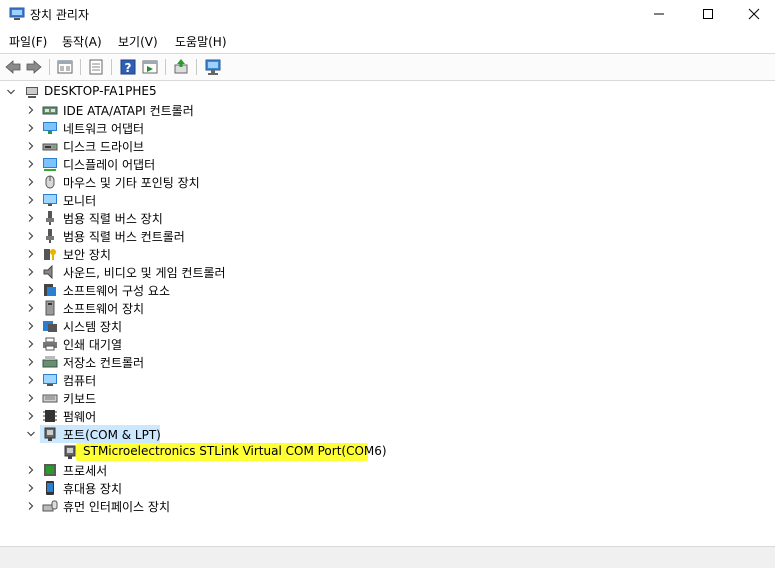 Image resolution: width=775 pixels, height=568 pixels. What do you see at coordinates (50, 488) in the screenshot?
I see `portable-device-icon` at bounding box center [50, 488].